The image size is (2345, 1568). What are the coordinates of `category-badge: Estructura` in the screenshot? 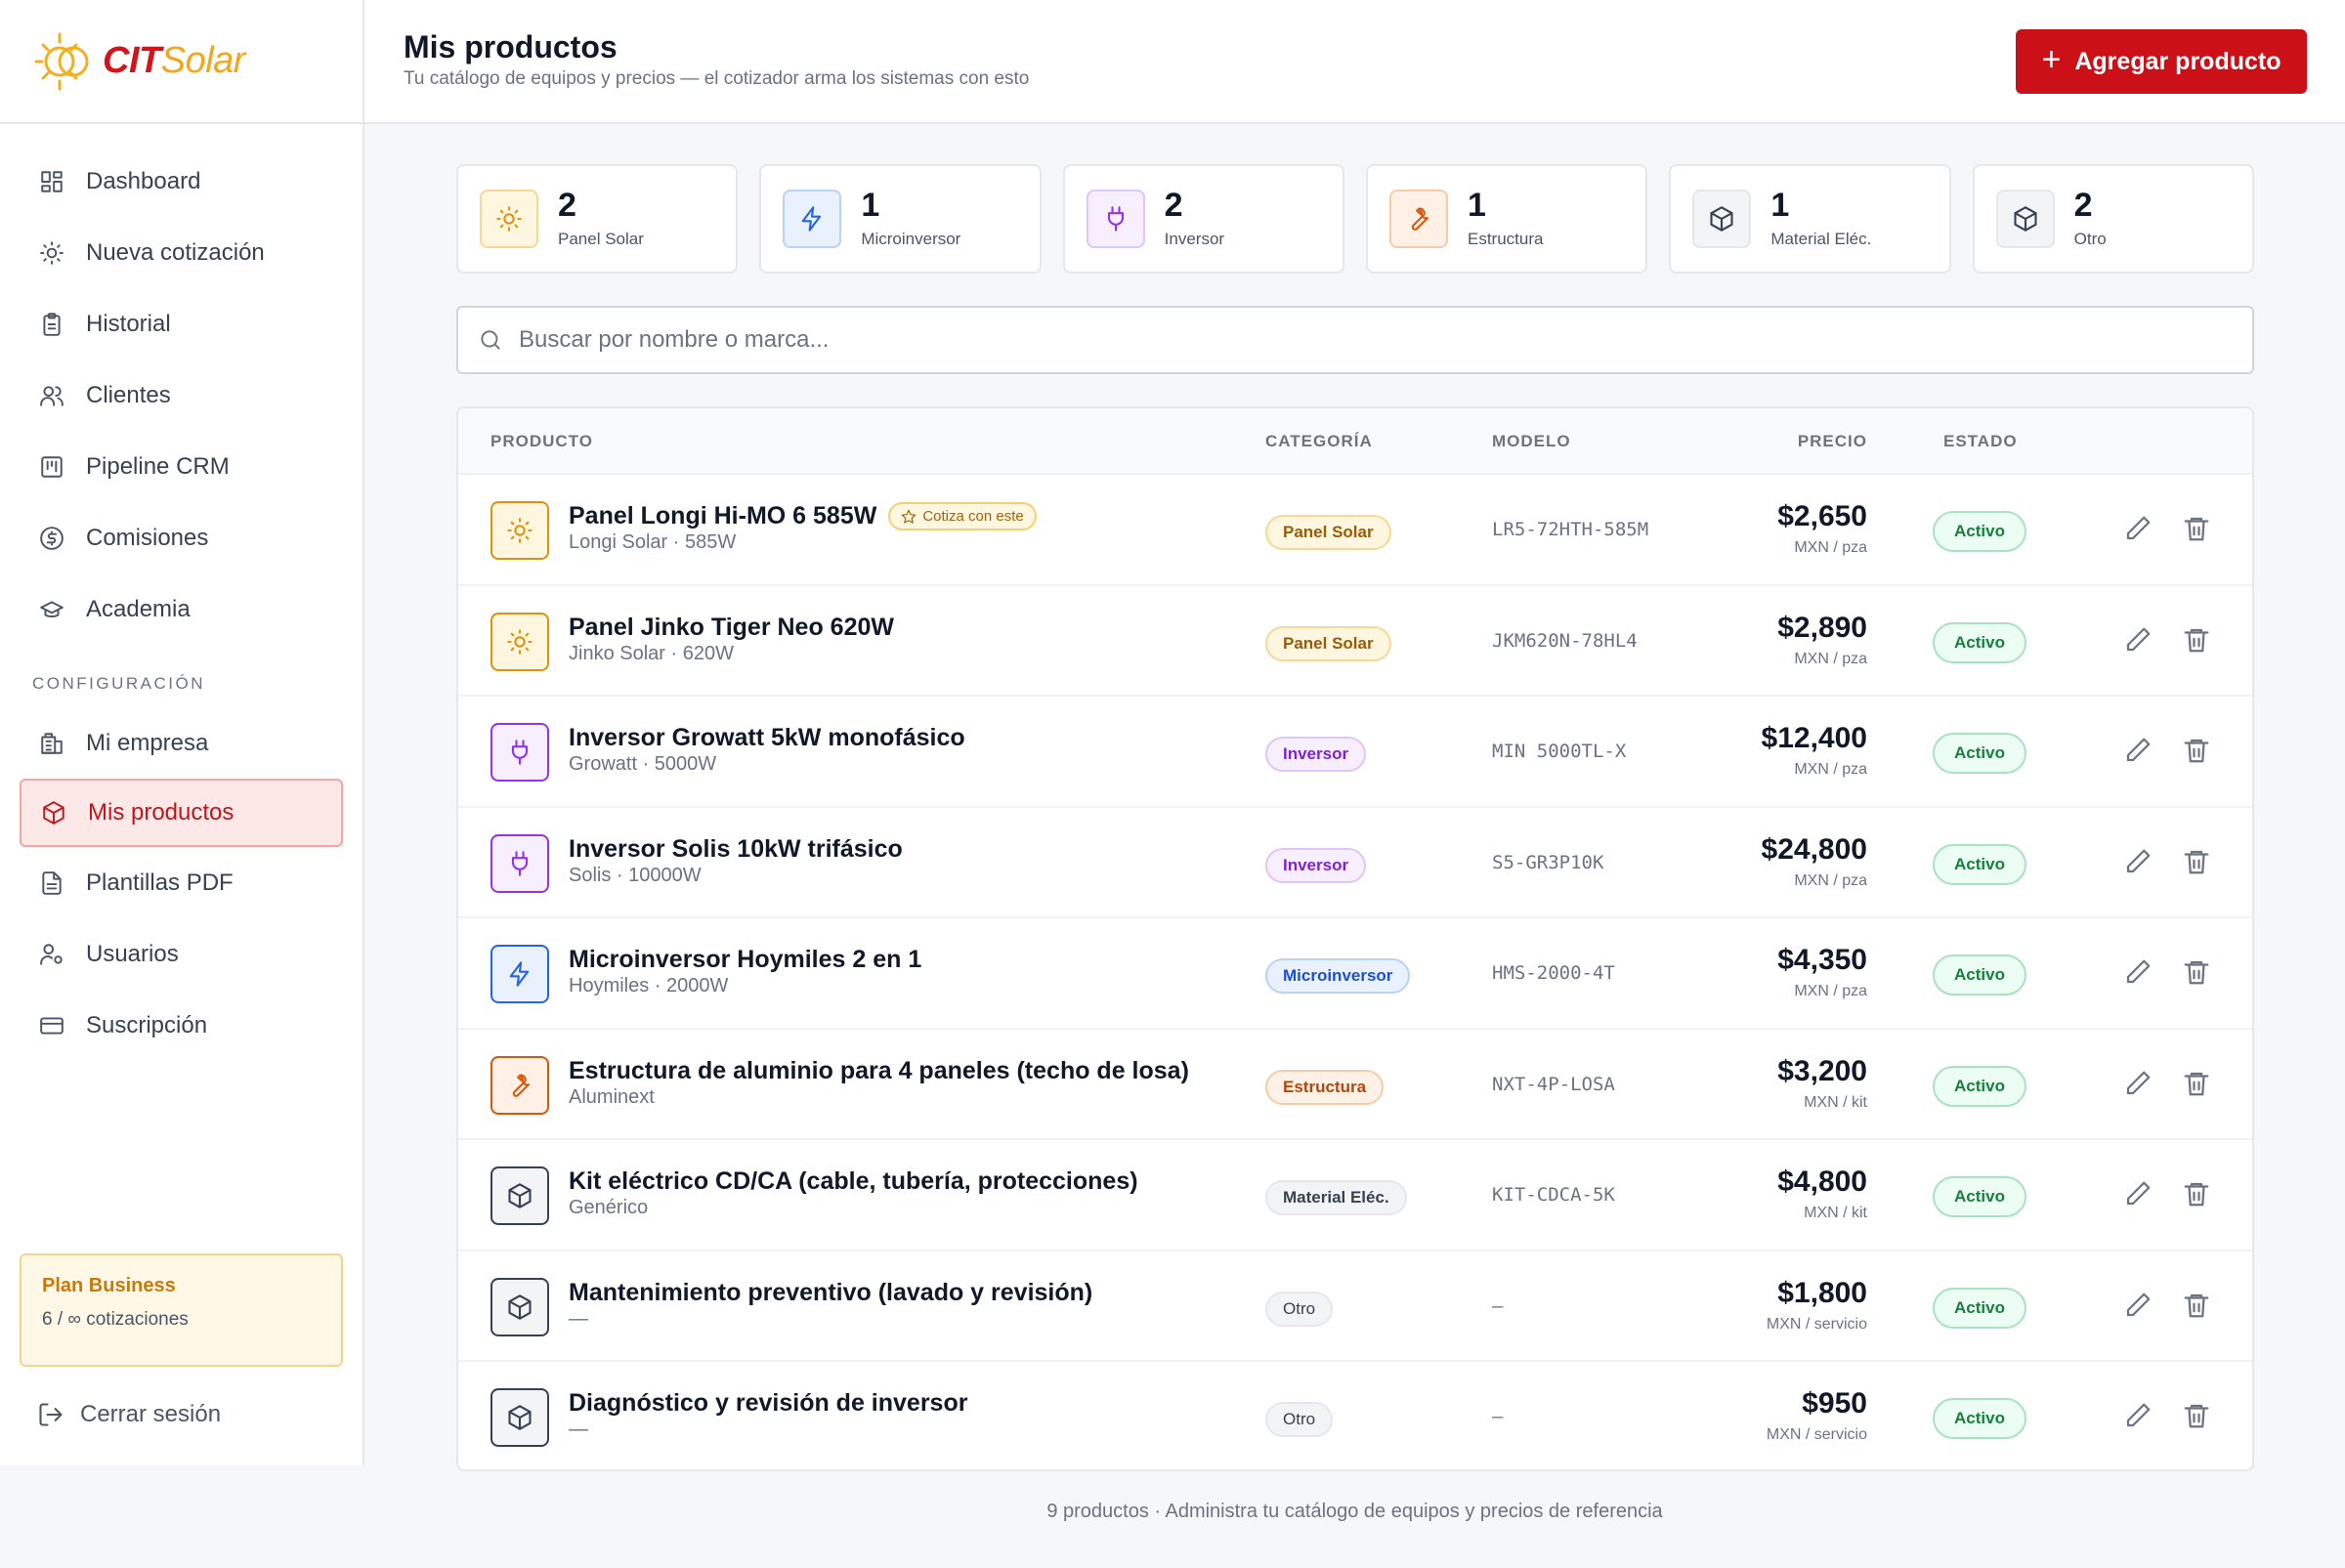 It's located at (1325, 1087).